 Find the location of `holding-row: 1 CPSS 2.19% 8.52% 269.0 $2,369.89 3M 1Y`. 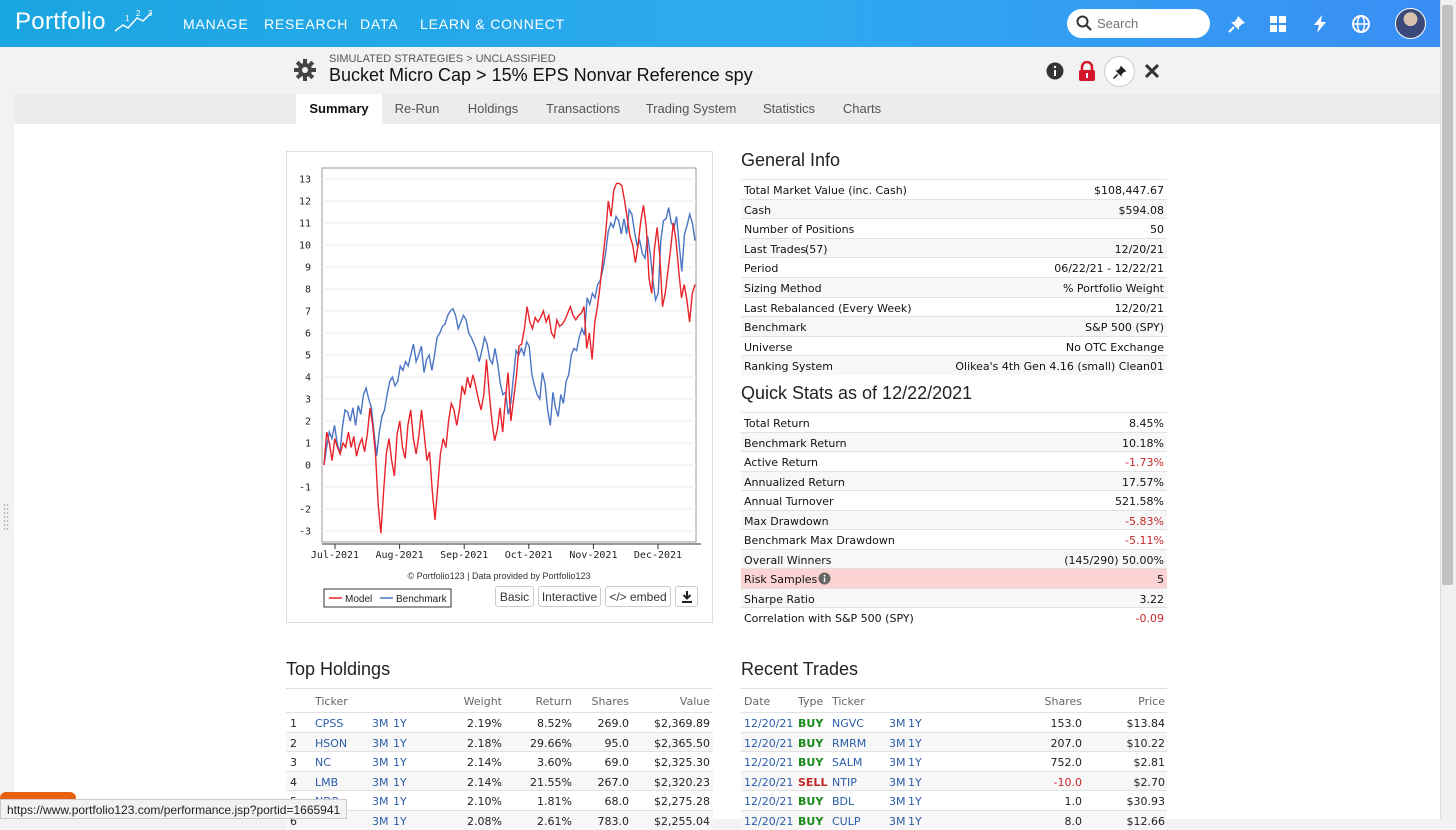

holding-row: 1 CPSS 2.19% 8.52% 269.0 $2,369.89 3M 1Y is located at coordinates (499, 722).